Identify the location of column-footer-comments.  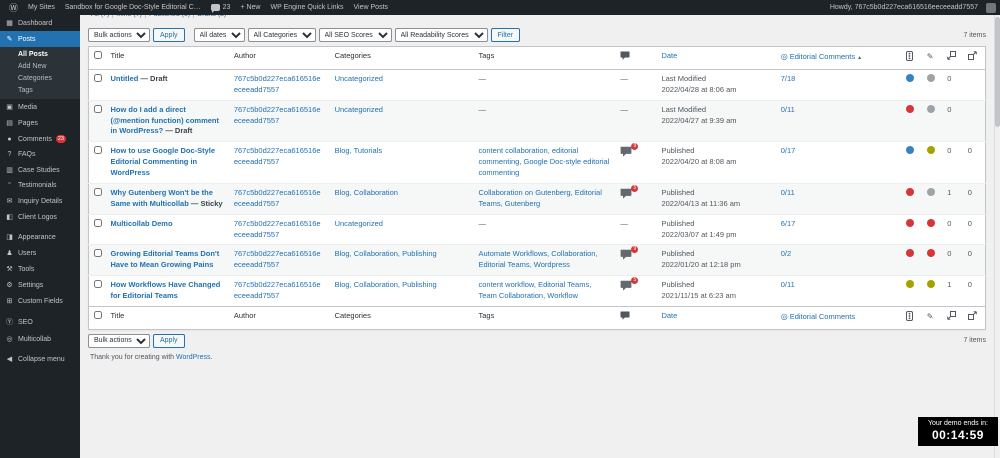
(636, 317).